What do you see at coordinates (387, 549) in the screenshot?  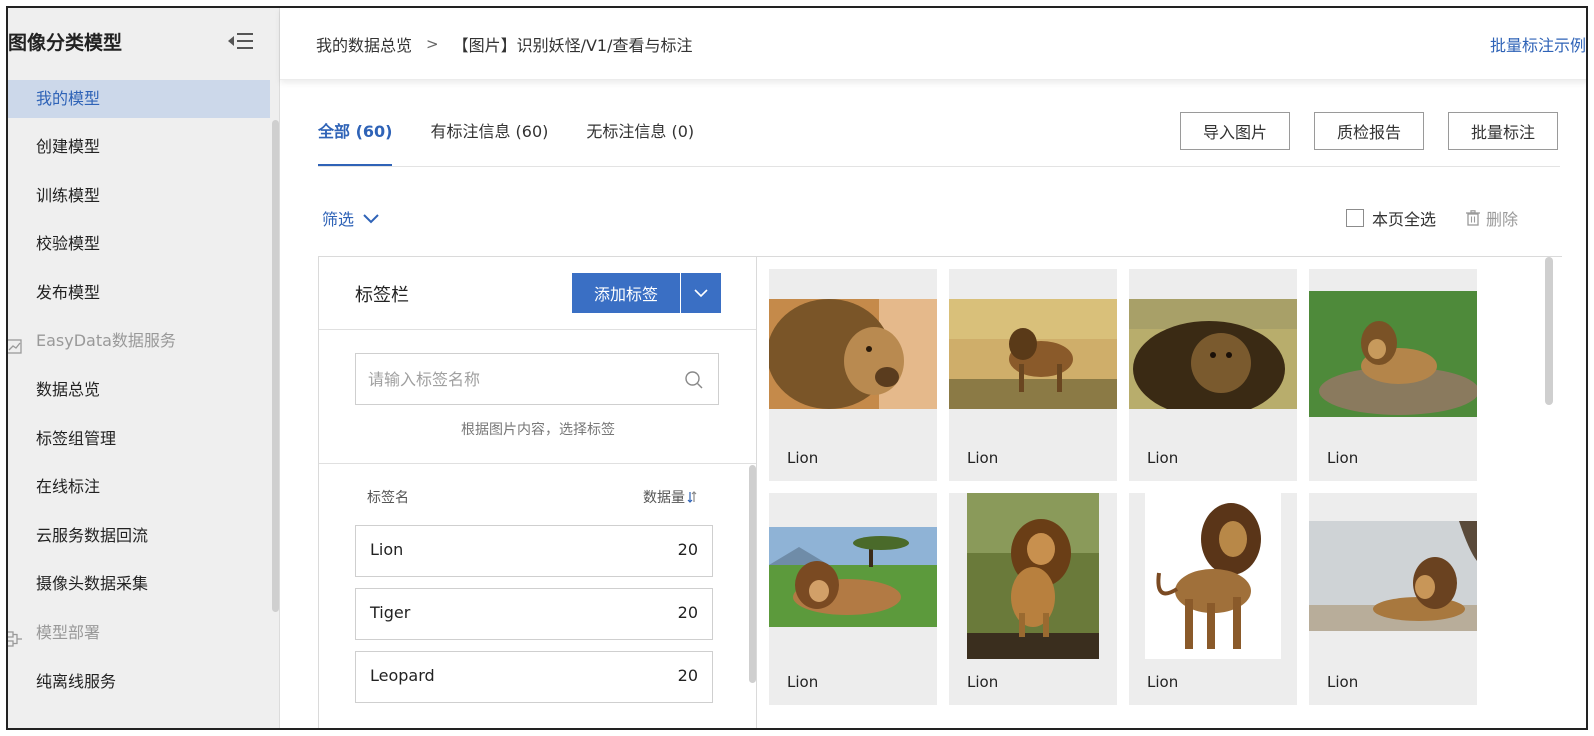 I see `label-name: Lion` at bounding box center [387, 549].